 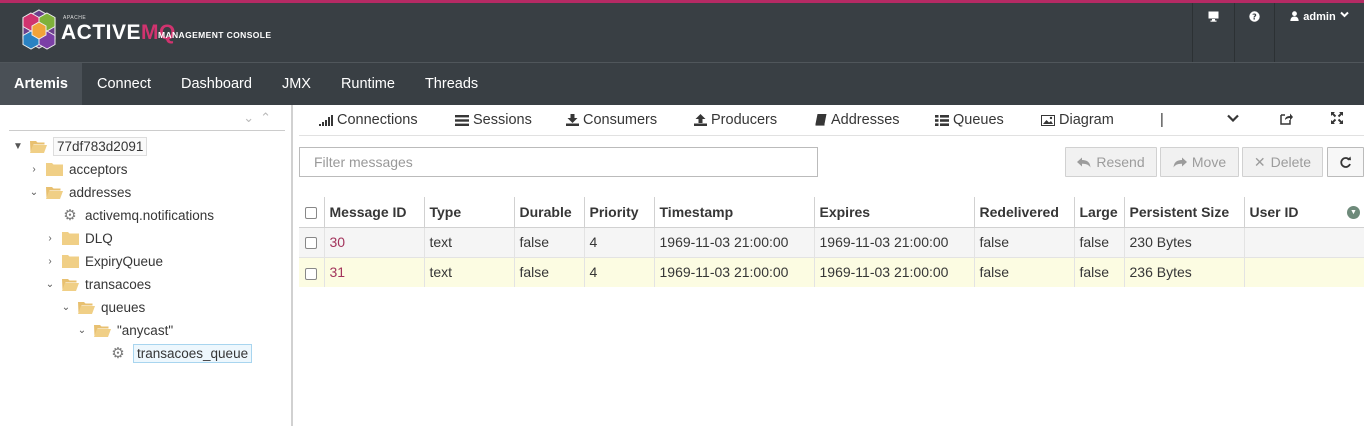 What do you see at coordinates (1024, 272) in the screenshot?
I see `cell-redelivered: false` at bounding box center [1024, 272].